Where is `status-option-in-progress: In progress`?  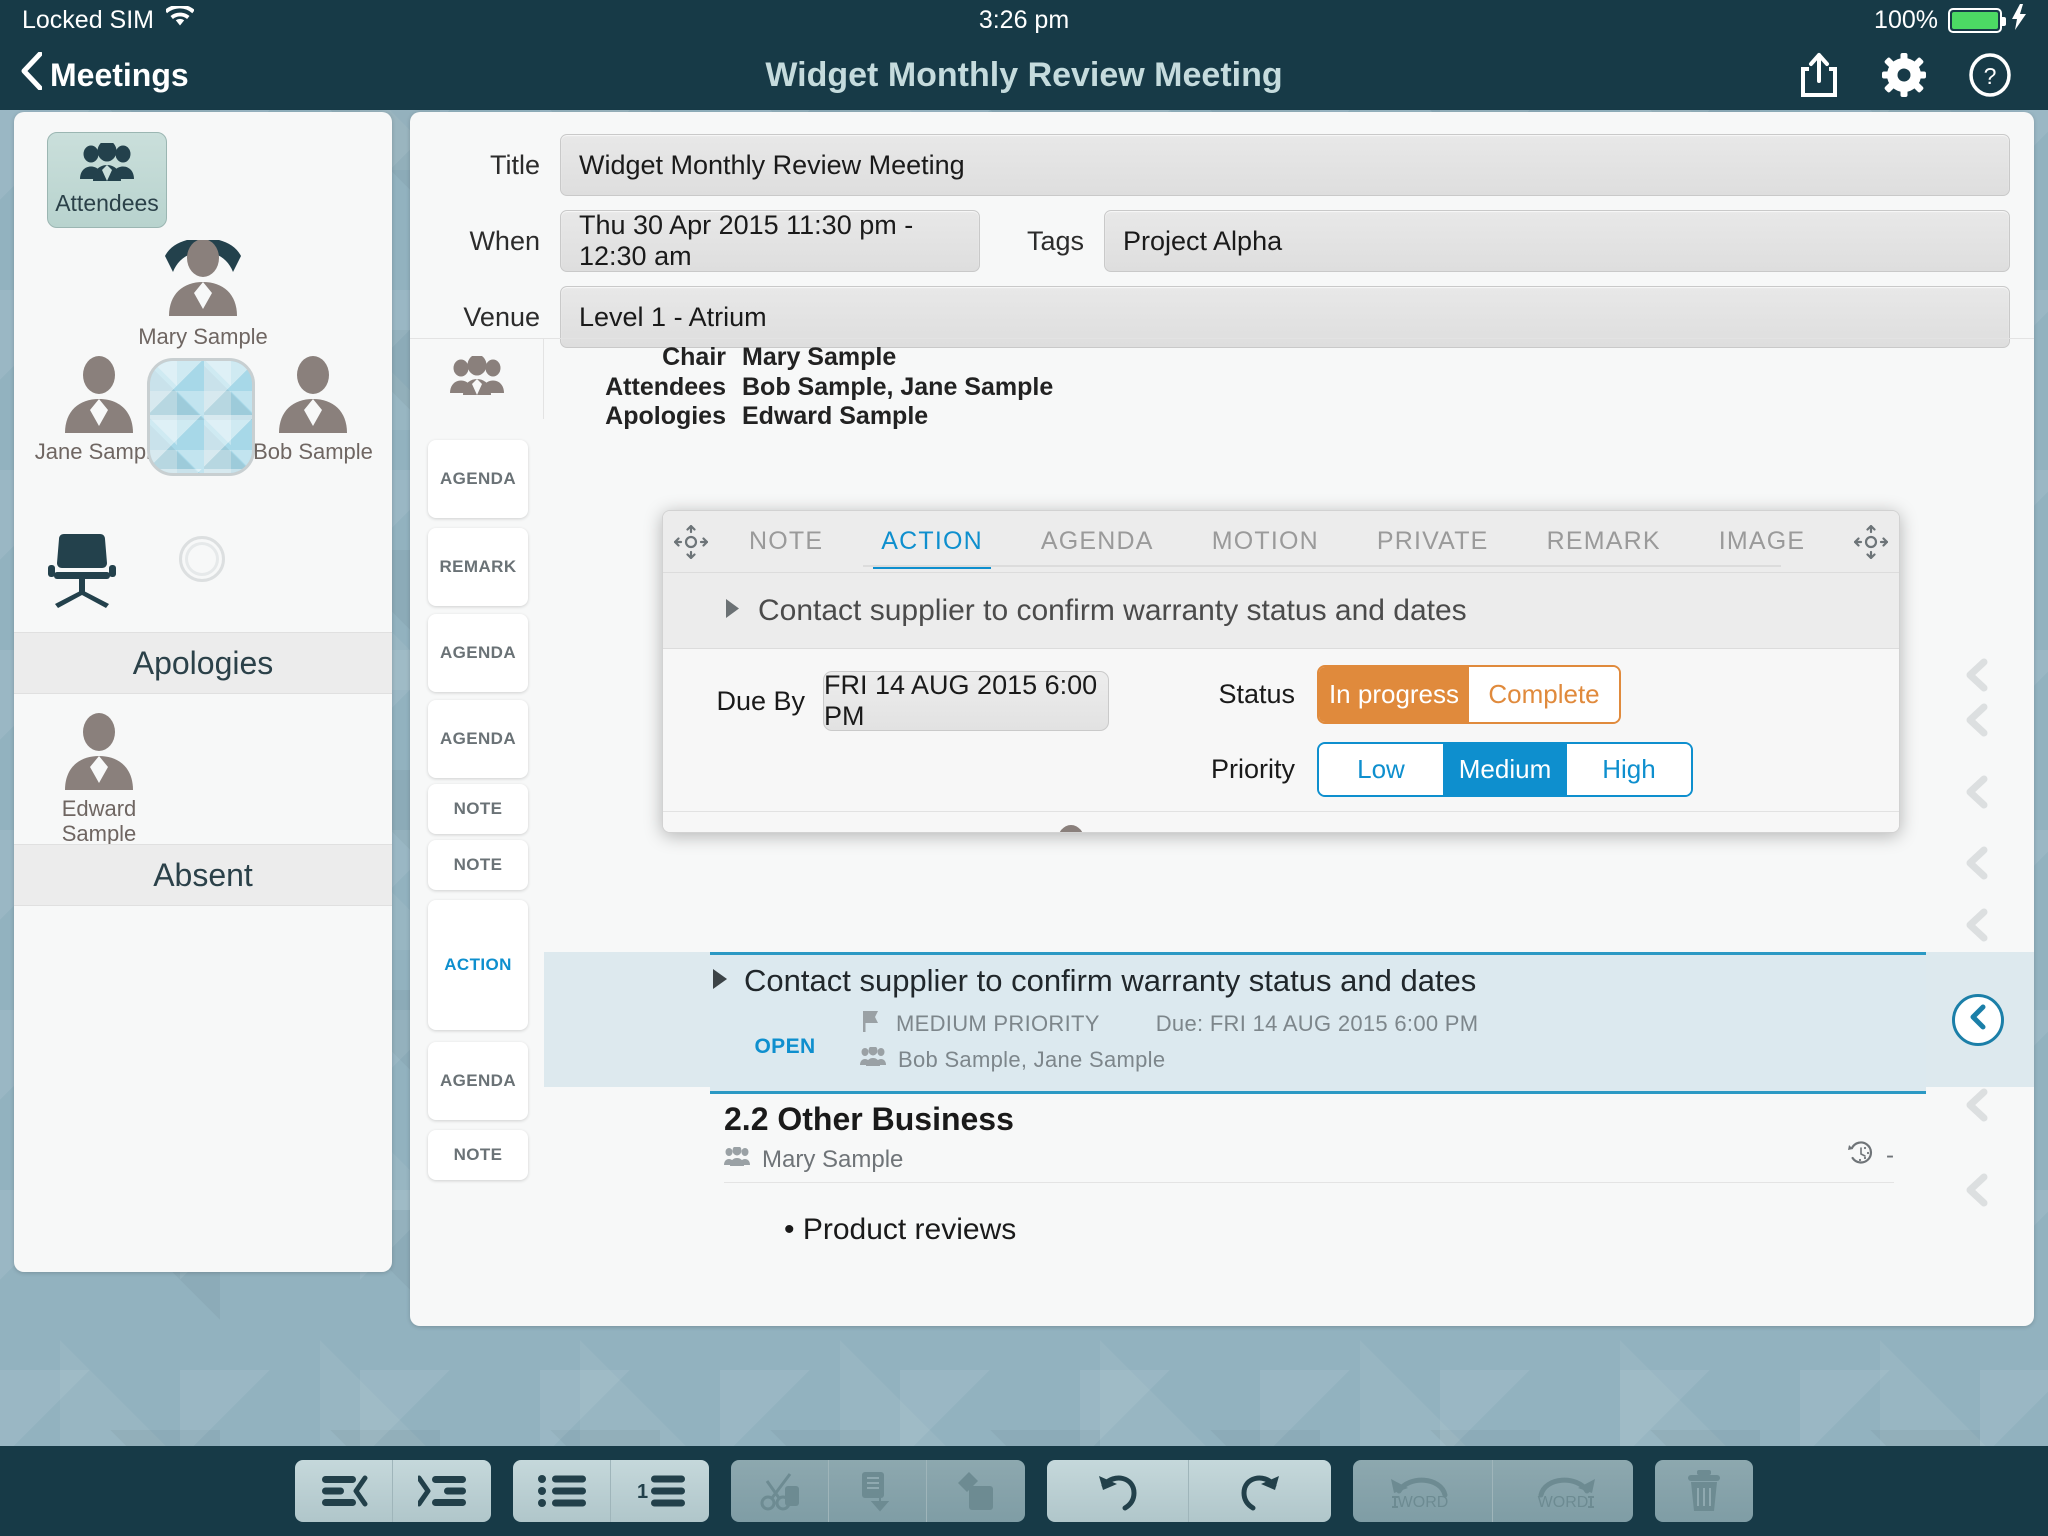 status-option-in-progress: In progress is located at coordinates (1394, 694).